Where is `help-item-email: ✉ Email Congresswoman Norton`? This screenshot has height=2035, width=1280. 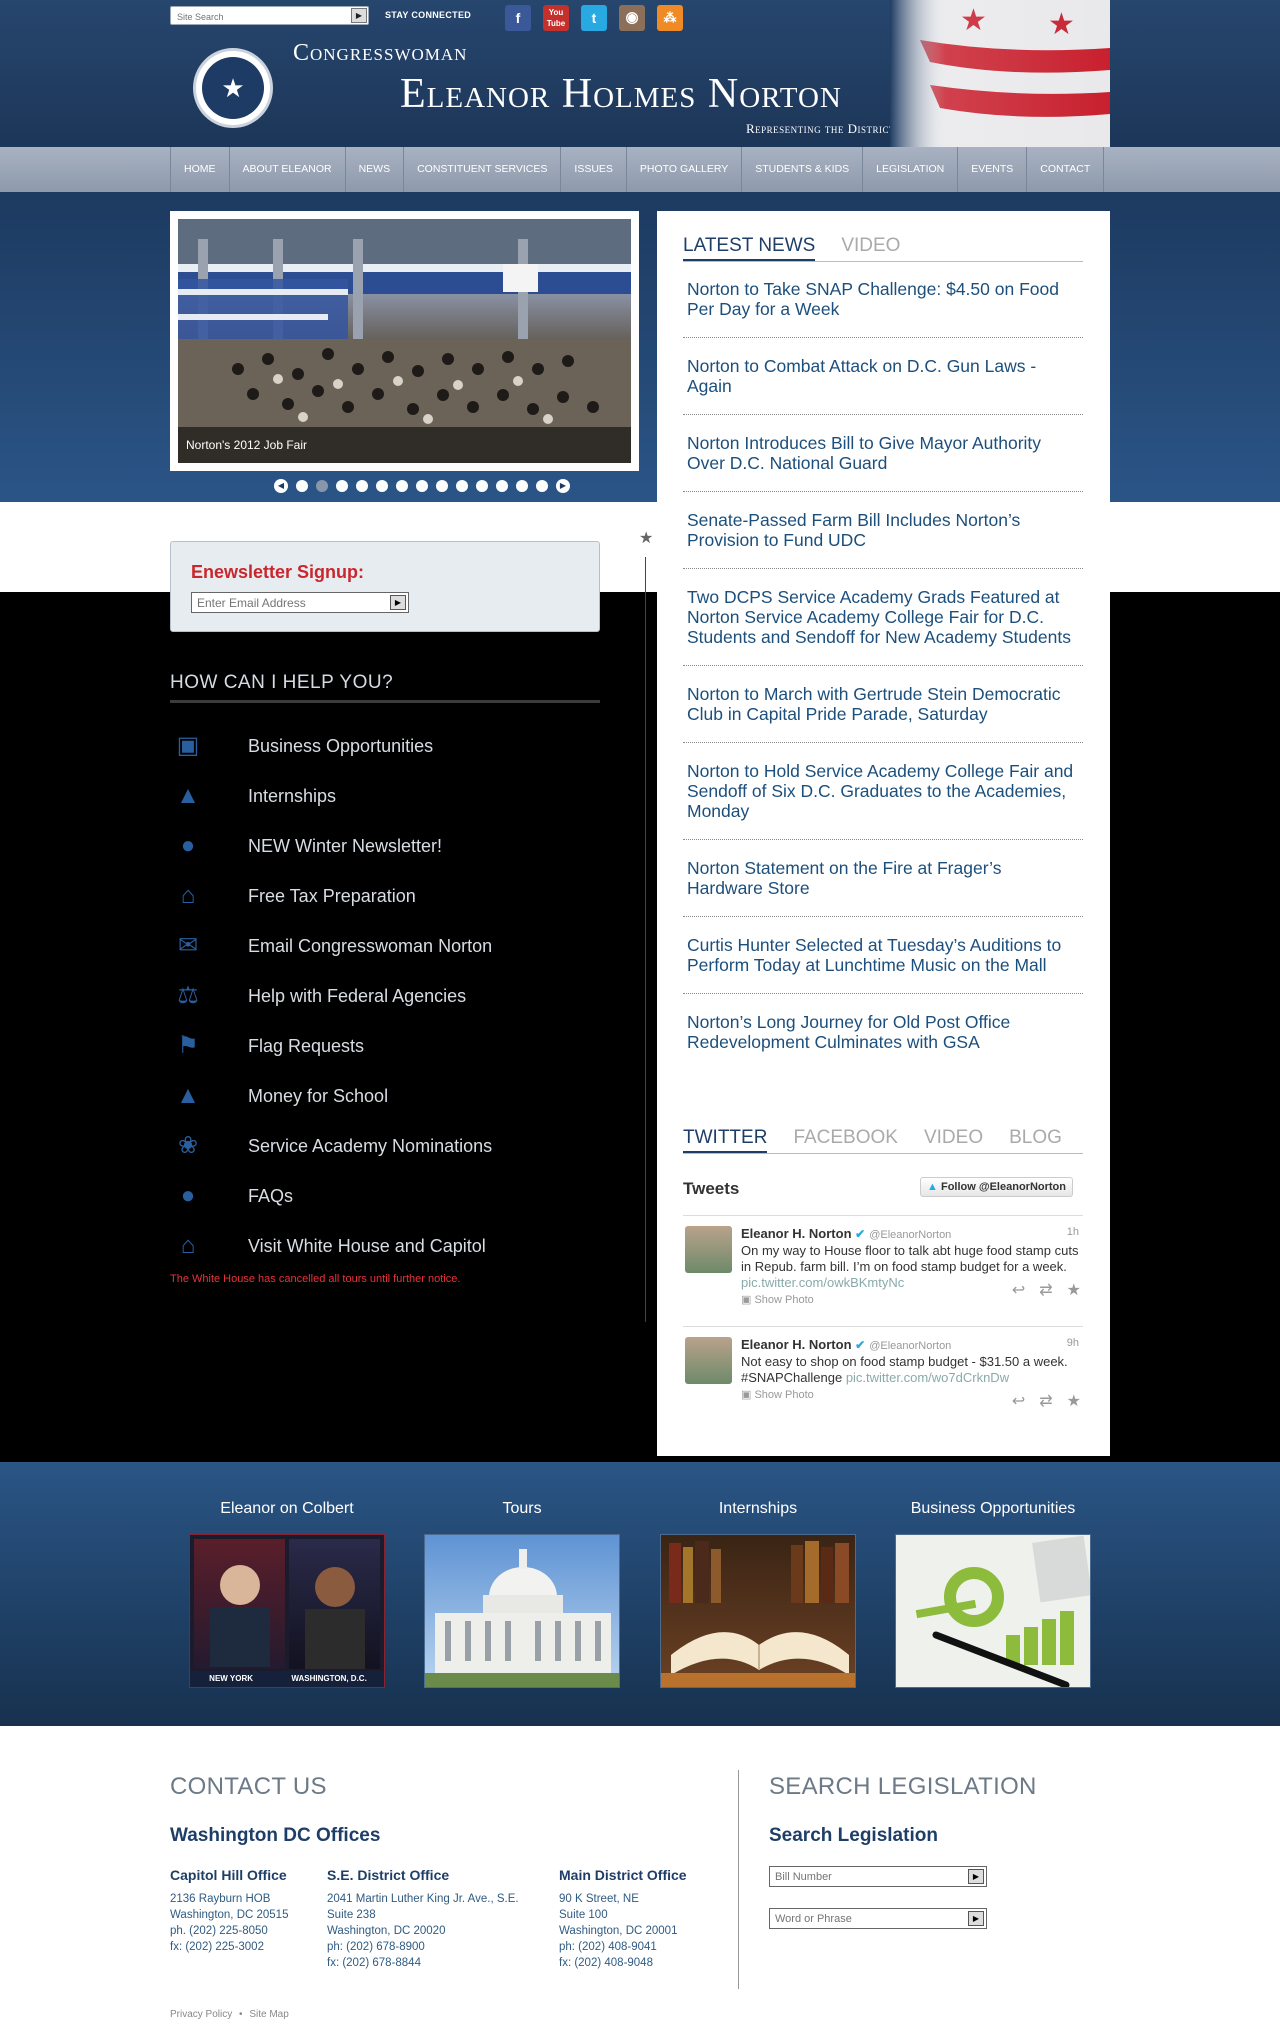
help-item-email: ✉ Email Congresswoman Norton is located at coordinates (331, 946).